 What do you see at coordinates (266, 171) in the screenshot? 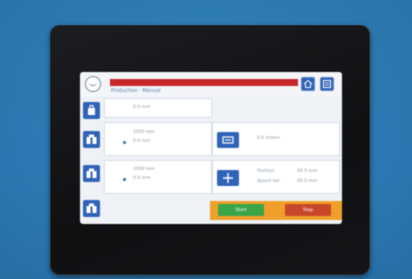
I see `position-label: Position` at bounding box center [266, 171].